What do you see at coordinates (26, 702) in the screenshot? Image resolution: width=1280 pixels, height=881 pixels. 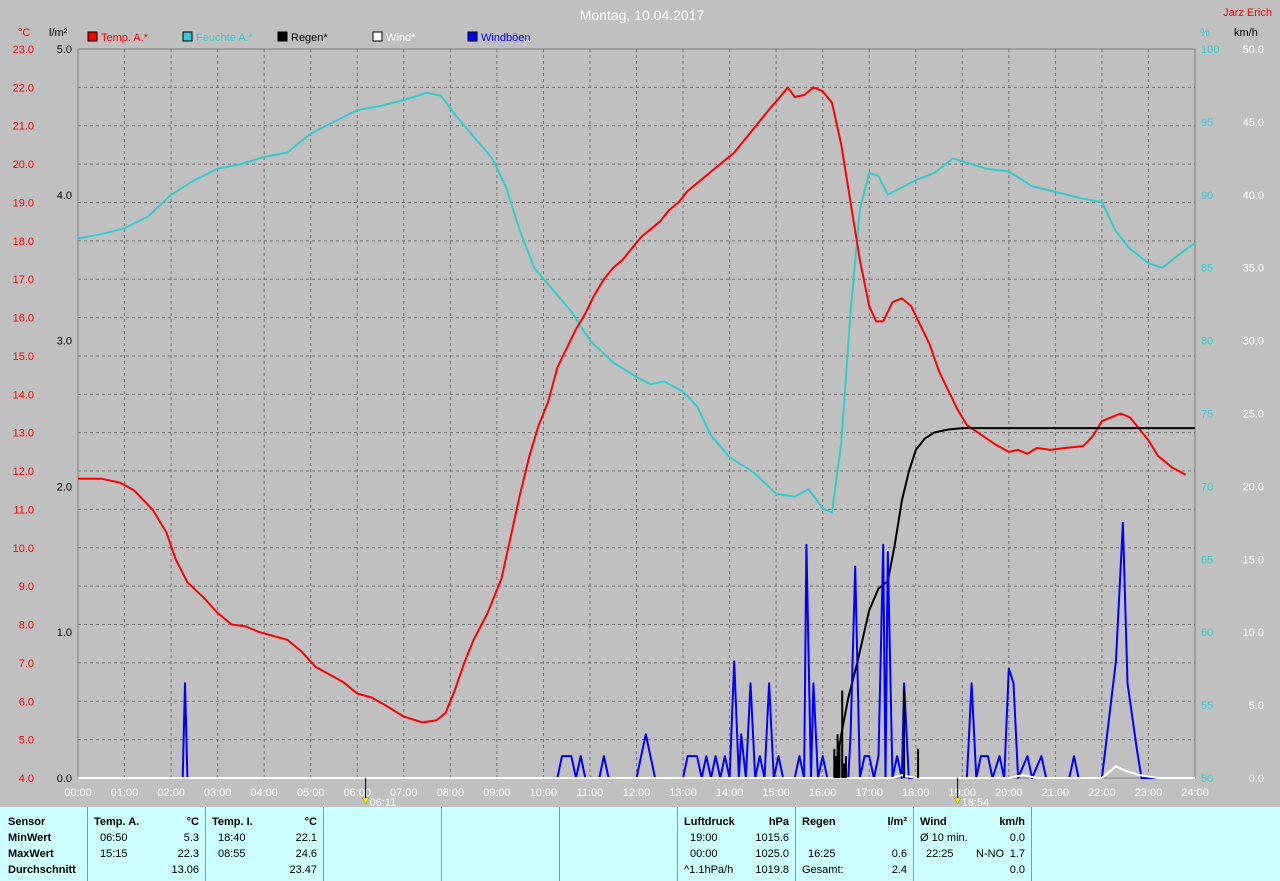 I see `temp-tick-label: 6.0` at bounding box center [26, 702].